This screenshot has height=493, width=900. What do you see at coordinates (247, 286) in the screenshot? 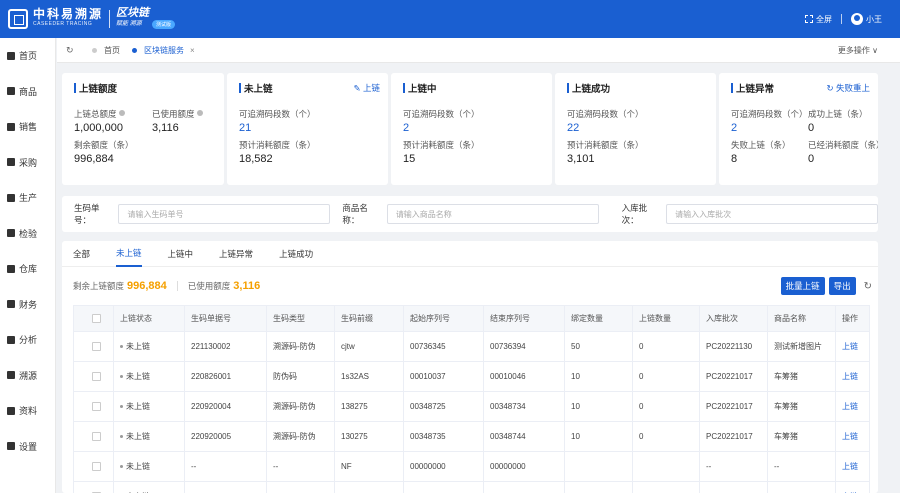
I see `used-value: 3,116` at bounding box center [247, 286].